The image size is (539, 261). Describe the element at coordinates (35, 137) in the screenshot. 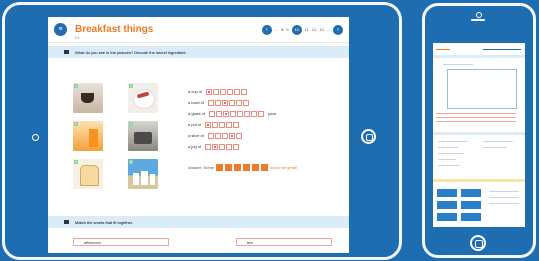

I see `tablet-camera-icon` at that location.